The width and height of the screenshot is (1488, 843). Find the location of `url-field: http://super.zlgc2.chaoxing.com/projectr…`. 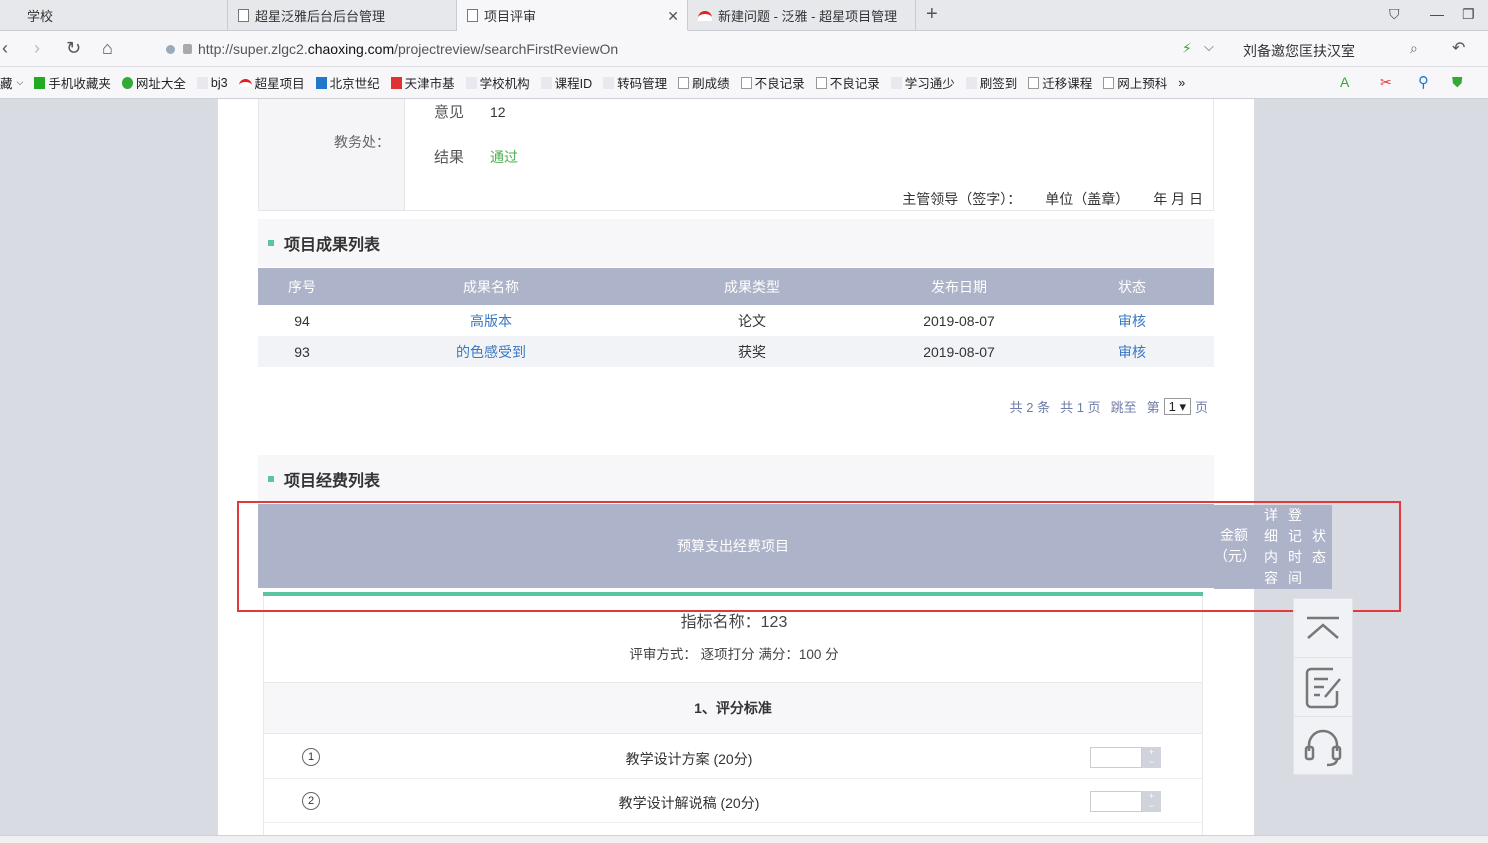

url-field: http://super.zlgc2.chaoxing.com/projectr… is located at coordinates (694, 49).